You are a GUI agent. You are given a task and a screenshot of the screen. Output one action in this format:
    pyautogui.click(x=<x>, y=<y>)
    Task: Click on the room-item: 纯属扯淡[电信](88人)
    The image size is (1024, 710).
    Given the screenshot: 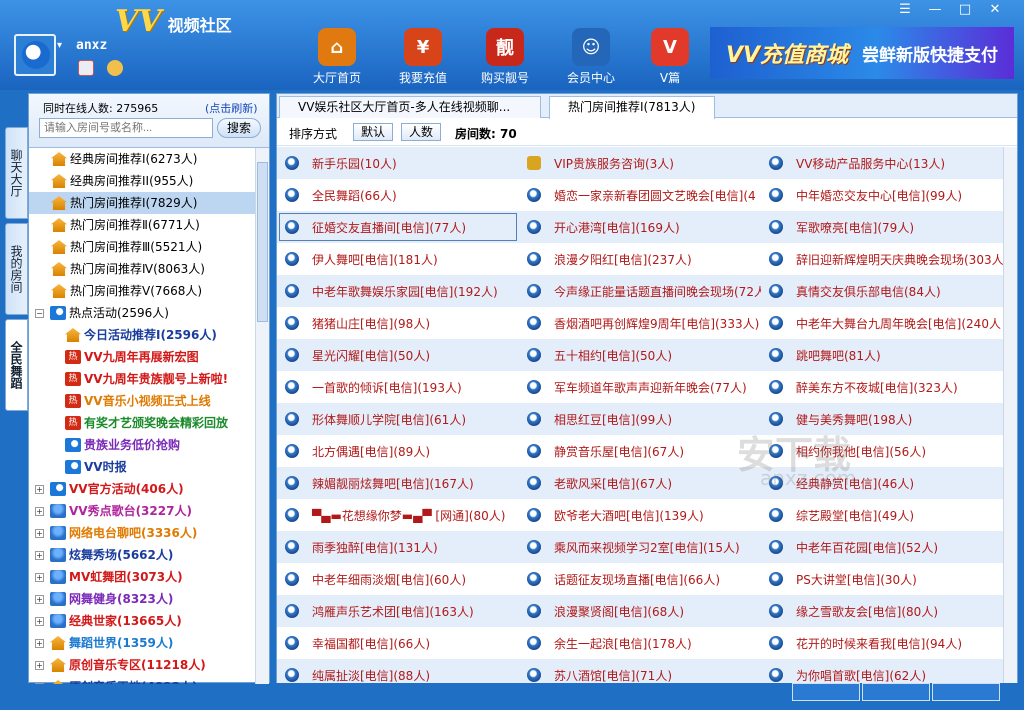 What is the action you would take?
    pyautogui.click(x=398, y=671)
    